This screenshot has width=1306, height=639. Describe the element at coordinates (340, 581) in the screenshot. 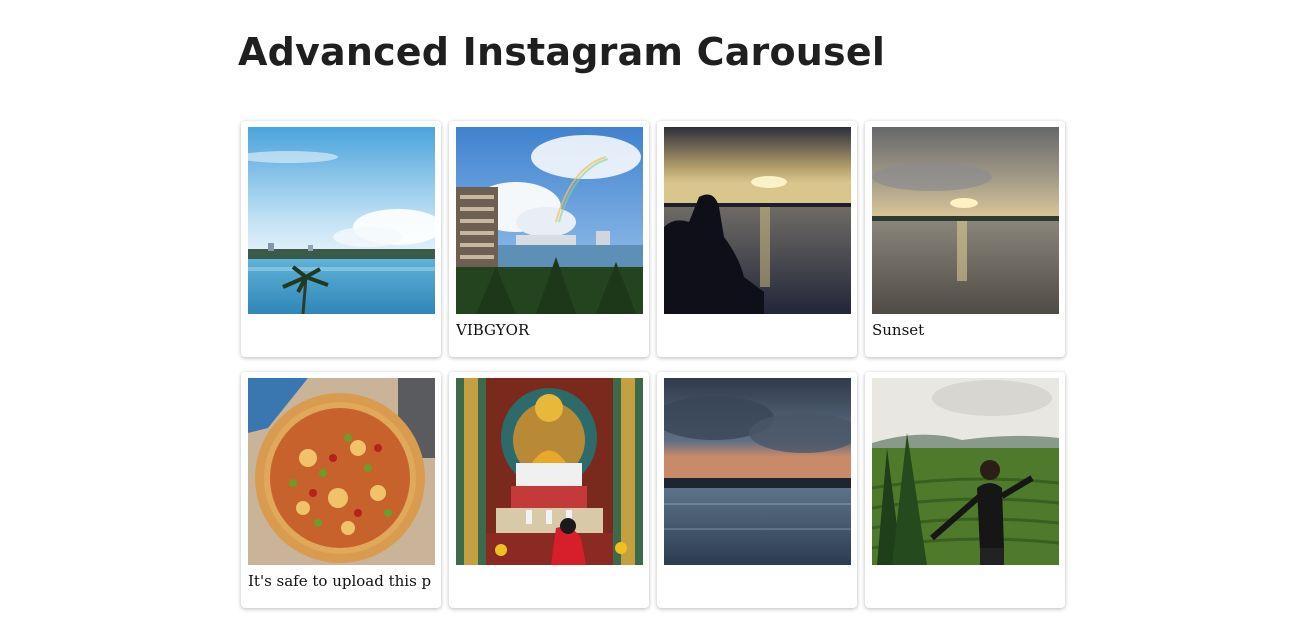

I see `post-caption: It's safe to upload this p` at that location.